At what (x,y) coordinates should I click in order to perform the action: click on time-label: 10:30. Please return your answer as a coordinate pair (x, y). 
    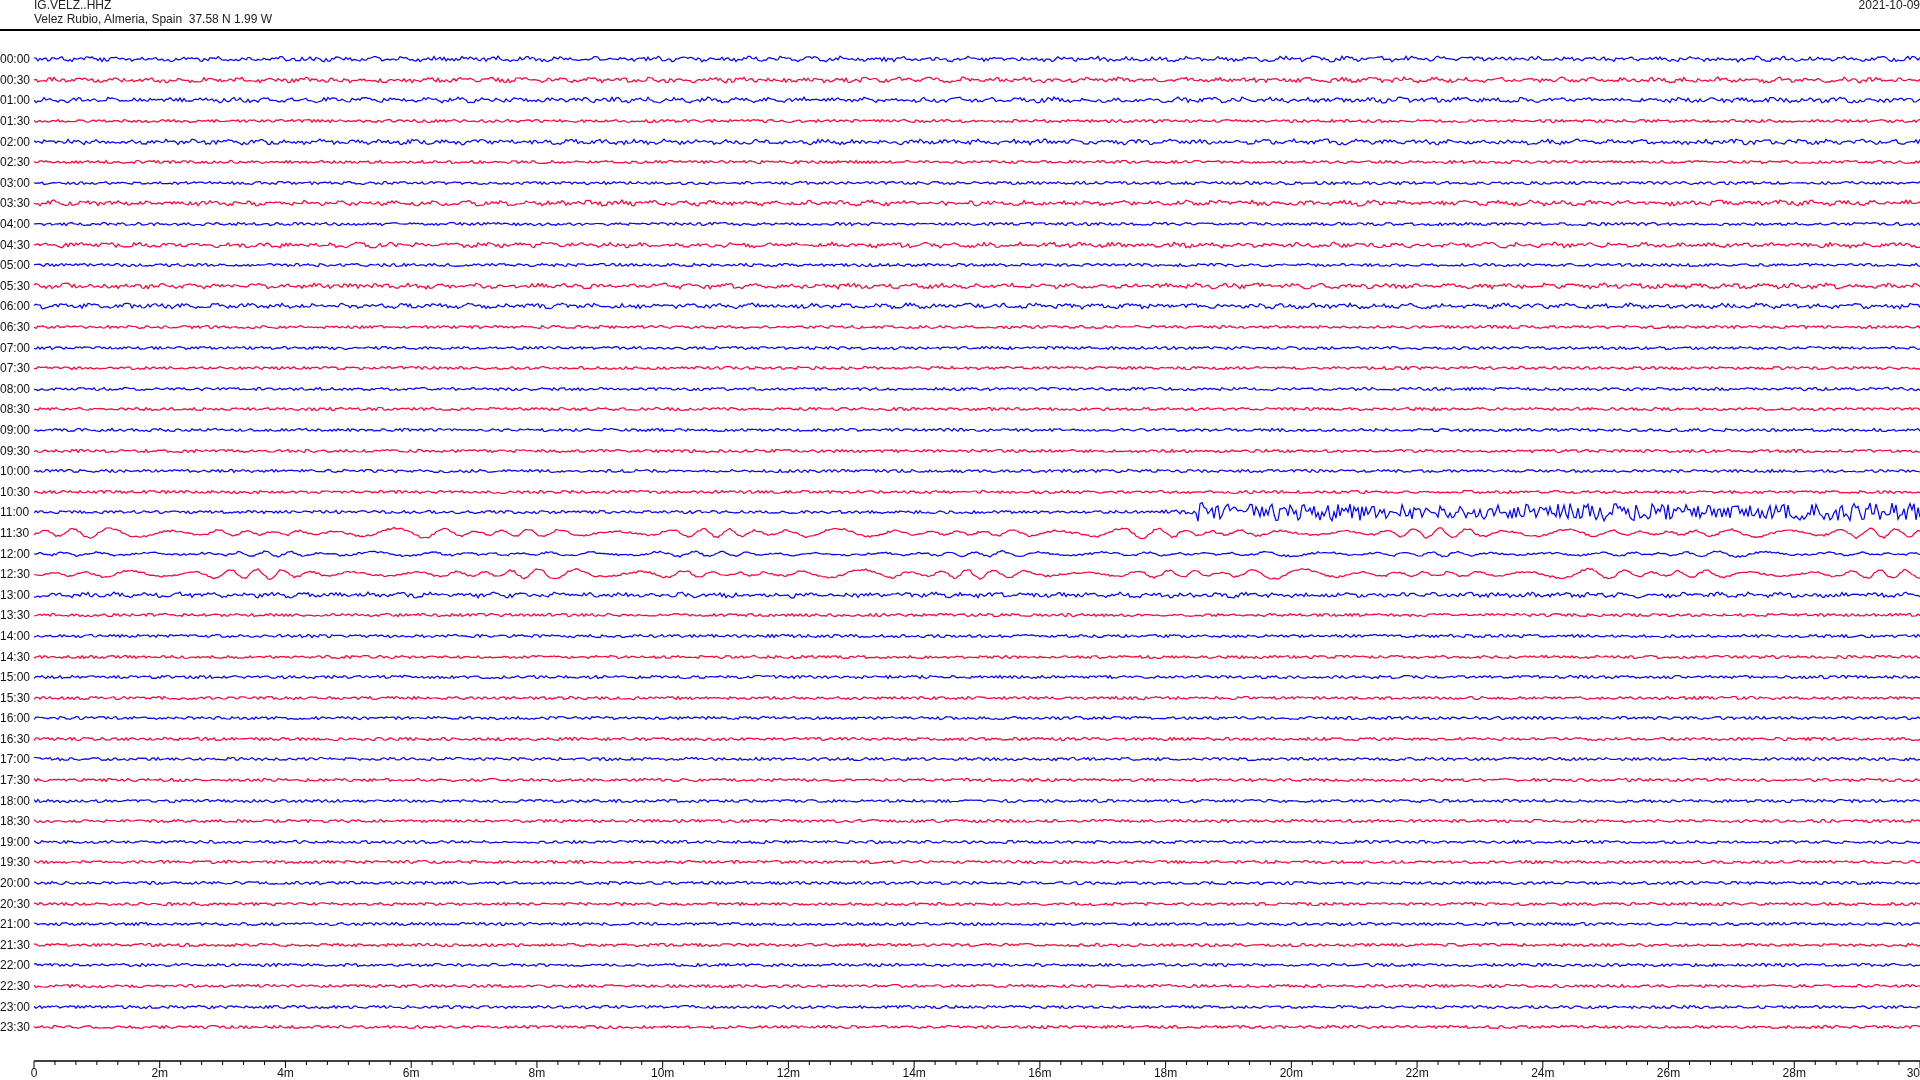
    Looking at the image, I should click on (16, 491).